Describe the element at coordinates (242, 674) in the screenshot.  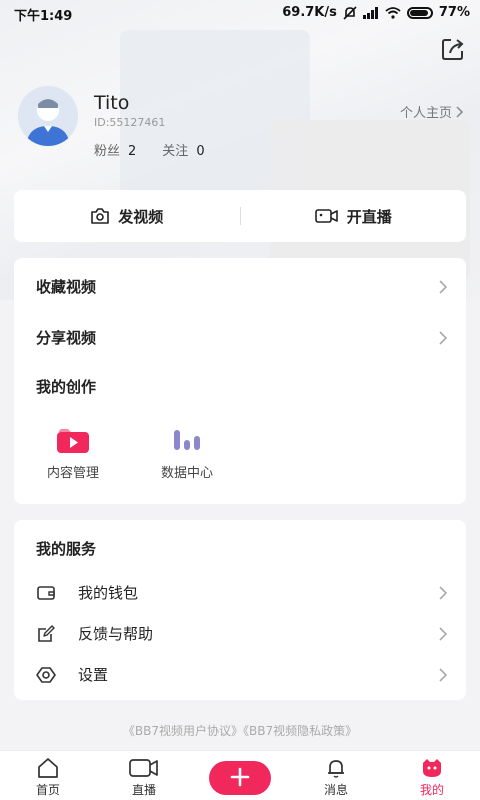
I see `settings-row: 设置` at that location.